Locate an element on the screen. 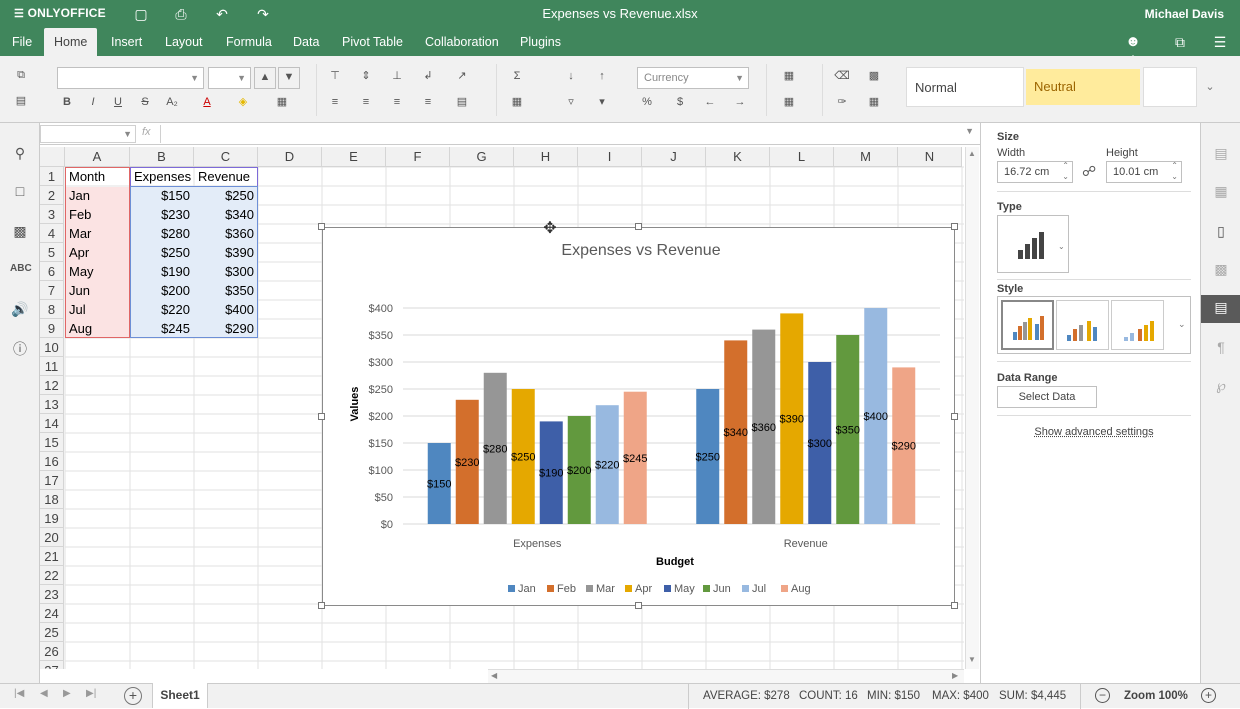 Image resolution: width=1240 pixels, height=709 pixels. row-header-18: 18 is located at coordinates (52, 499).